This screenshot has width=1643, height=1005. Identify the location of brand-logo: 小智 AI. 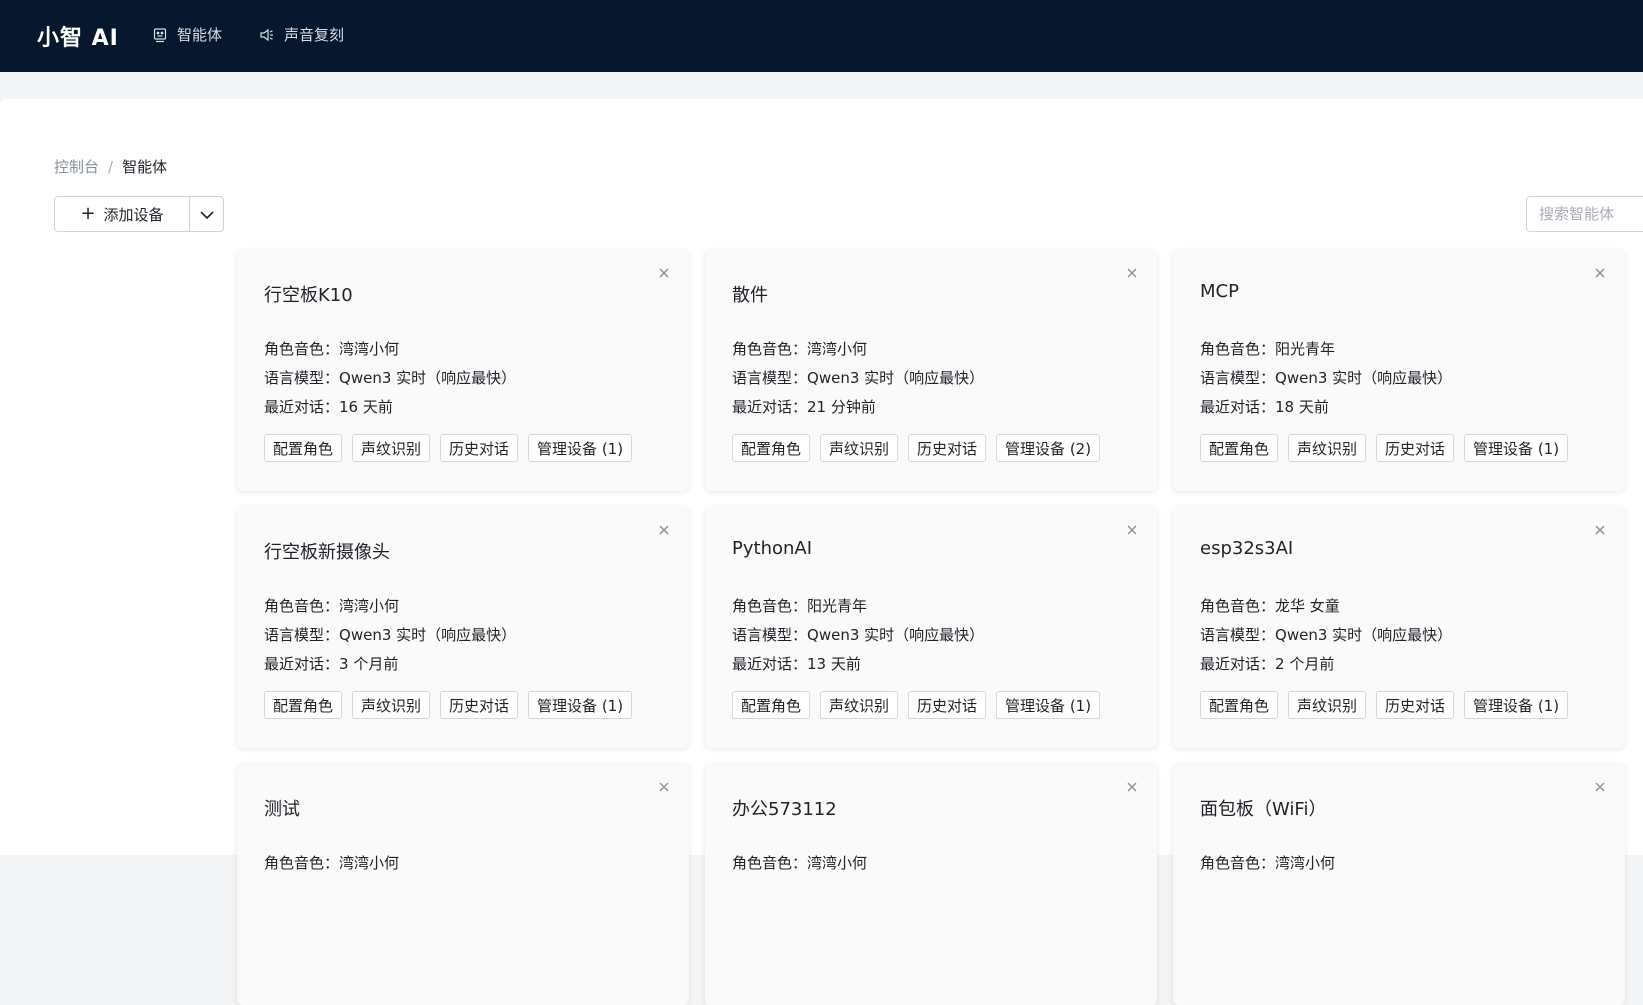
(78, 36).